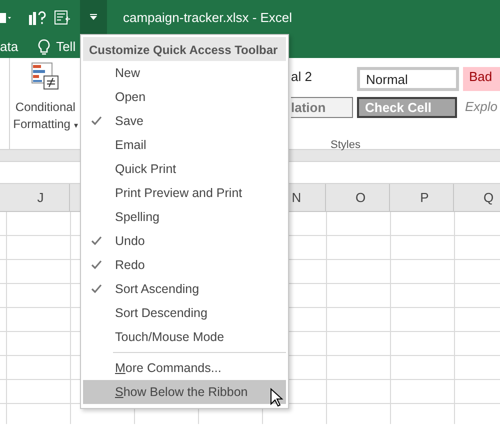 The height and width of the screenshot is (432, 500). What do you see at coordinates (184, 392) in the screenshot?
I see `menu-item: Show Below the Ribbon` at bounding box center [184, 392].